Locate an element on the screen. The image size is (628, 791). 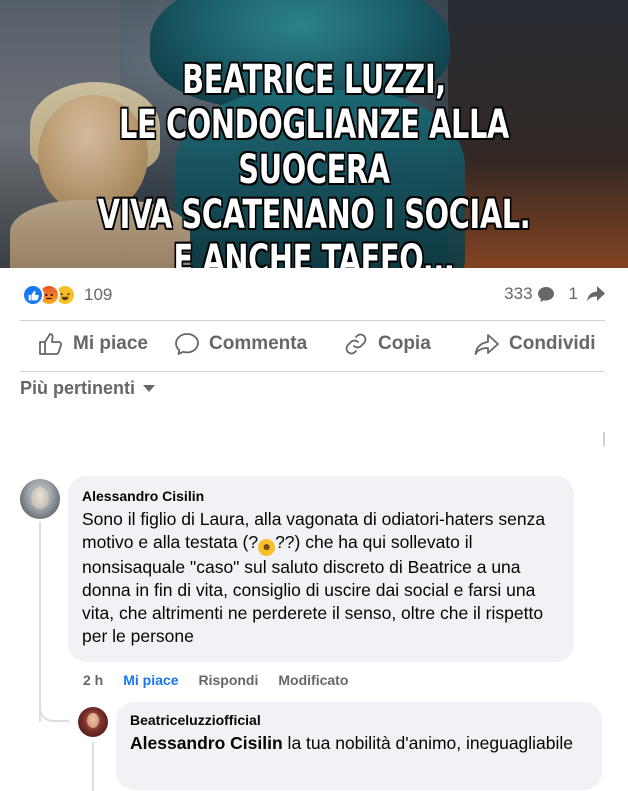
share-button: Condividi is located at coordinates (535, 344).